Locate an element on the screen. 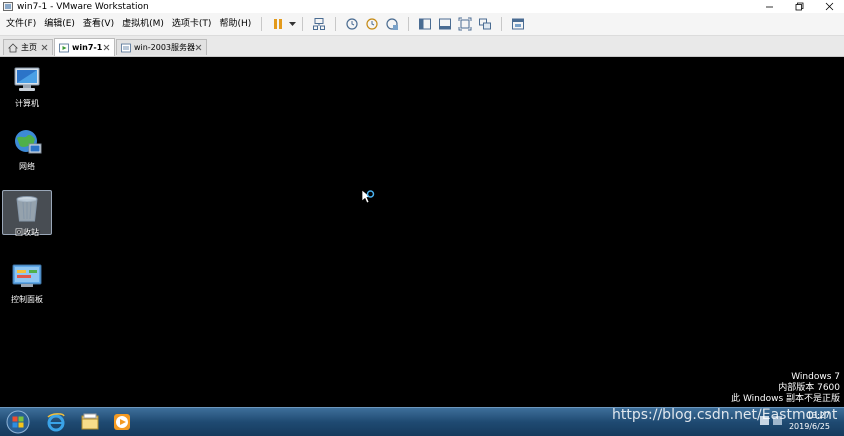 This screenshot has height=436, width=844. fullscreen-icon is located at coordinates (465, 24).